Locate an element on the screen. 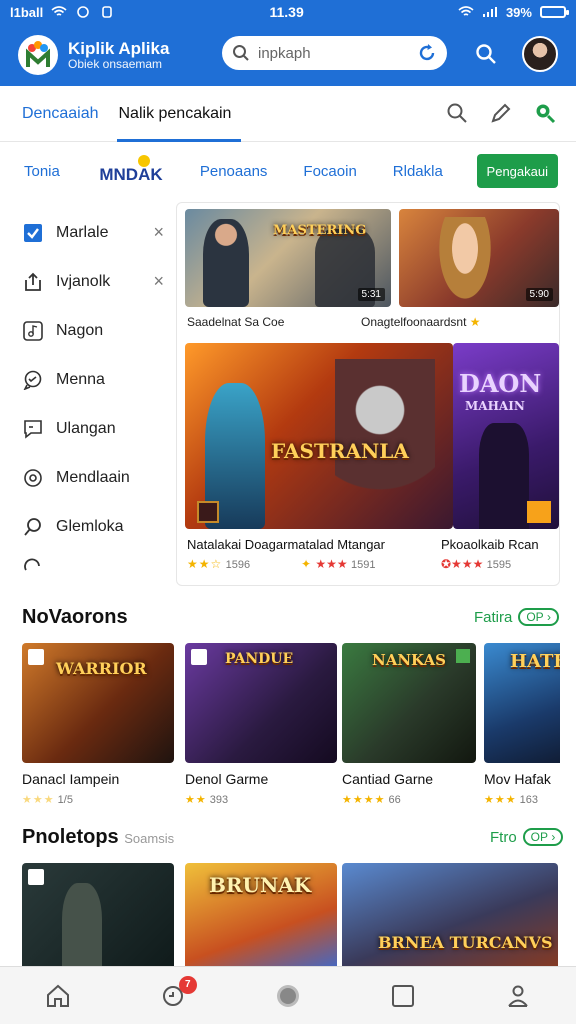 The height and width of the screenshot is (1024, 576). app-logo is located at coordinates (38, 55).